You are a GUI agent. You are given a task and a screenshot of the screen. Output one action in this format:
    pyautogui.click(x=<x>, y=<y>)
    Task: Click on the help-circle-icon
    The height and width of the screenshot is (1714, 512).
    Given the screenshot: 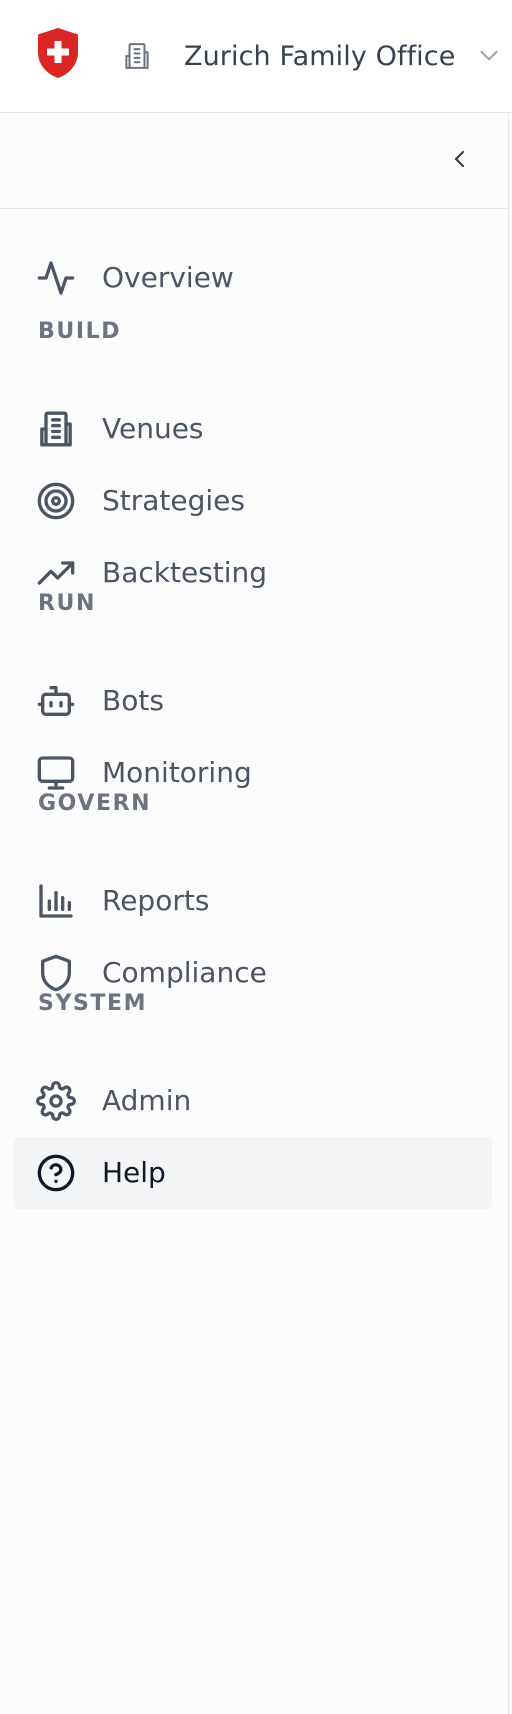 What is the action you would take?
    pyautogui.click(x=56, y=1173)
    